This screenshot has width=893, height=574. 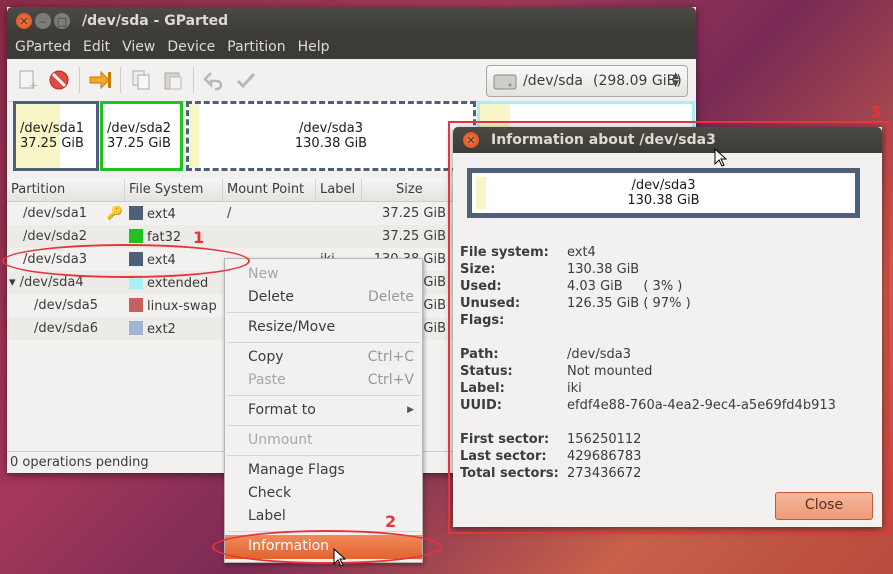 What do you see at coordinates (138, 47) in the screenshot?
I see `menu-view: View` at bounding box center [138, 47].